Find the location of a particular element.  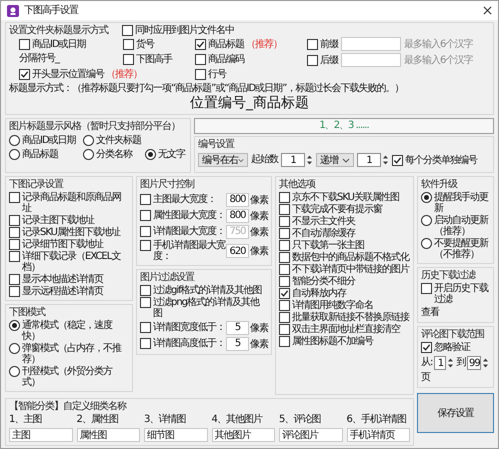

text-field: 其他图片 is located at coordinates (243, 435).